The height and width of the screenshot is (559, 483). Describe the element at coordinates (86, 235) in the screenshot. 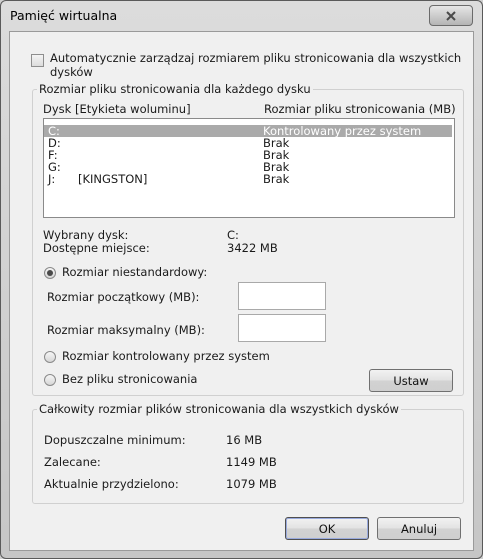

I see `selected-drive-label: Wybrany dysk:` at that location.